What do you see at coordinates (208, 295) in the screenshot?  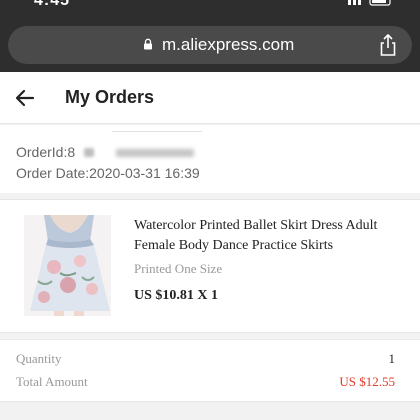 I see `product-quantity: X 1` at bounding box center [208, 295].